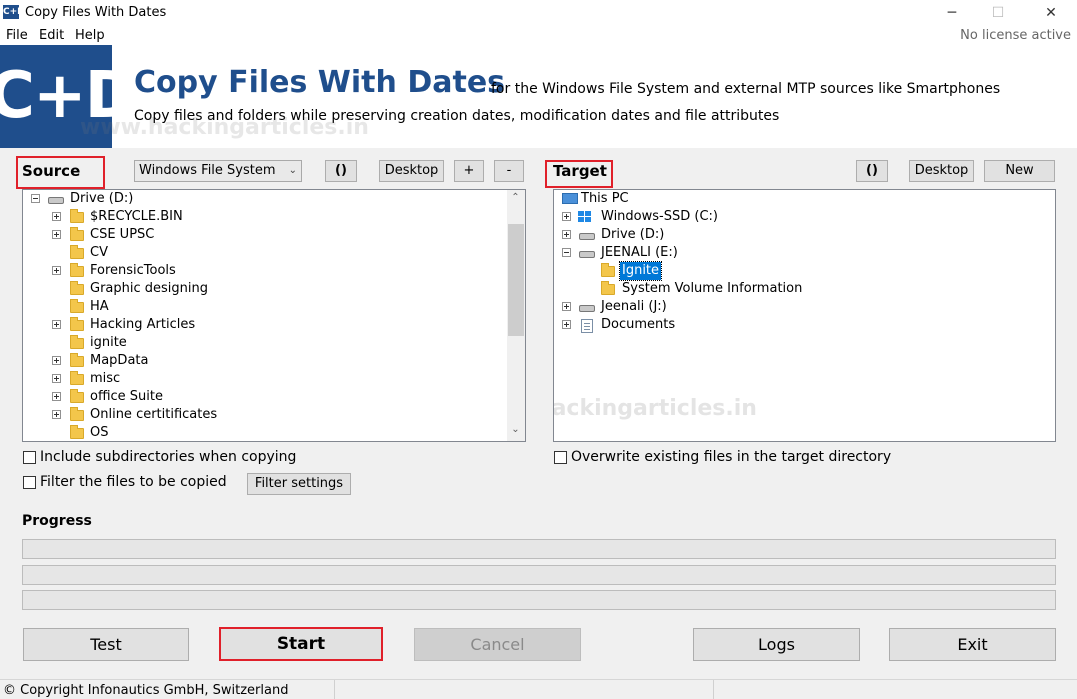 This screenshot has height=699, width=1077. I want to click on tree-row-documents: Documents, so click(804, 325).